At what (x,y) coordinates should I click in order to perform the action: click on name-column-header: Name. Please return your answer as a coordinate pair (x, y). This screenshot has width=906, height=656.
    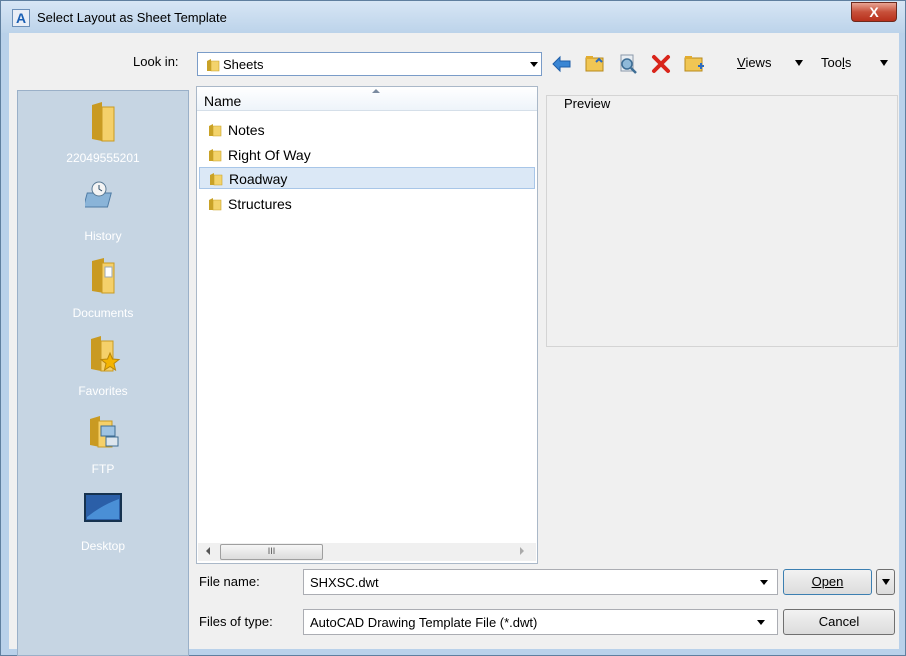
    Looking at the image, I should click on (367, 99).